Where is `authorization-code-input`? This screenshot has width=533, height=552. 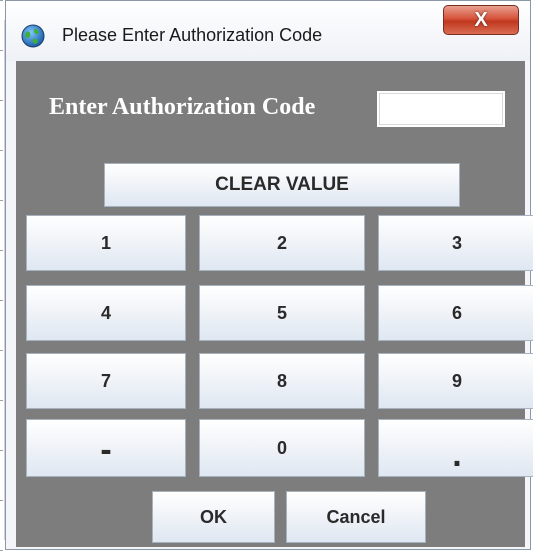
authorization-code-input is located at coordinates (441, 109).